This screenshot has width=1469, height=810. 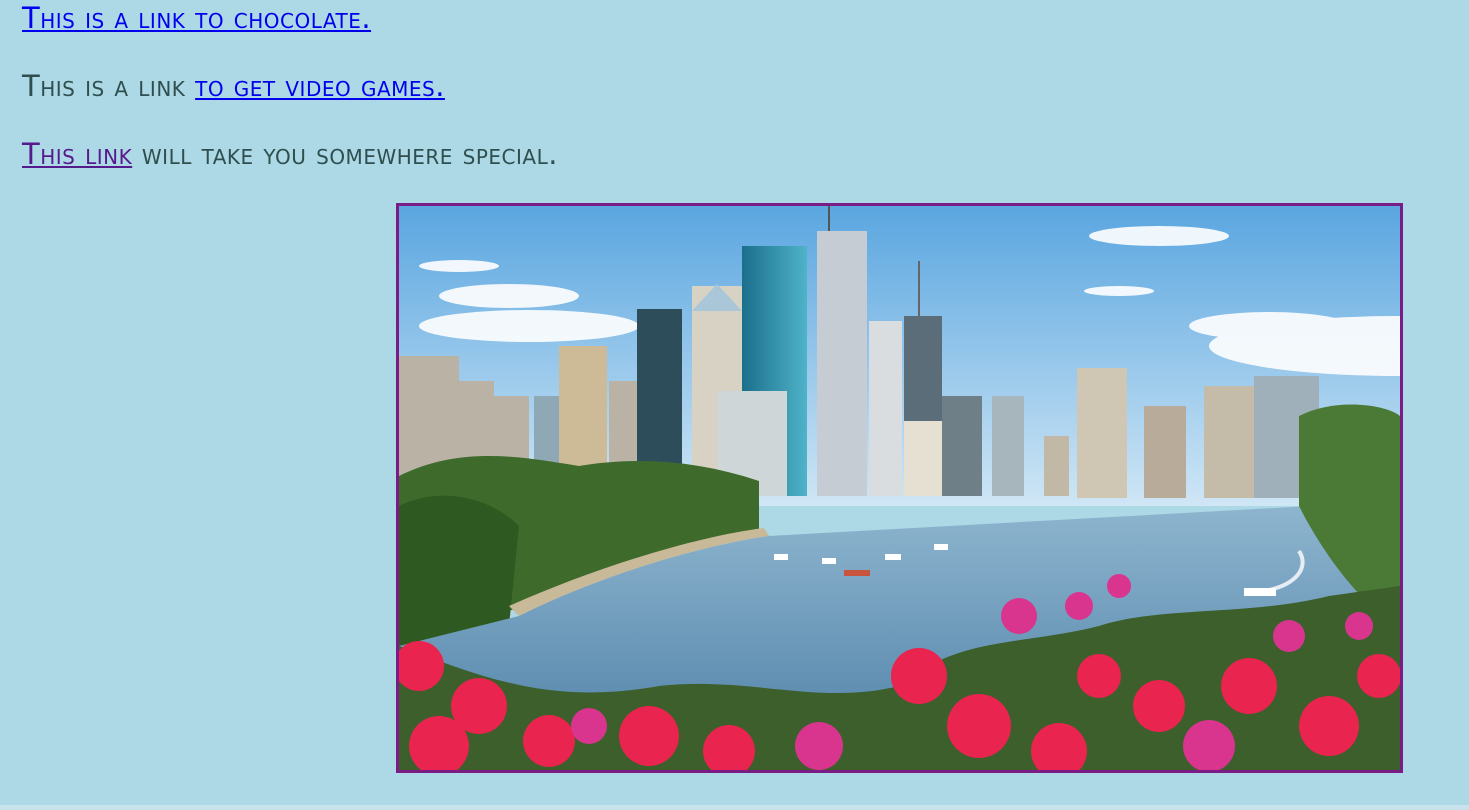 I want to click on special-link: This link, so click(x=77, y=154).